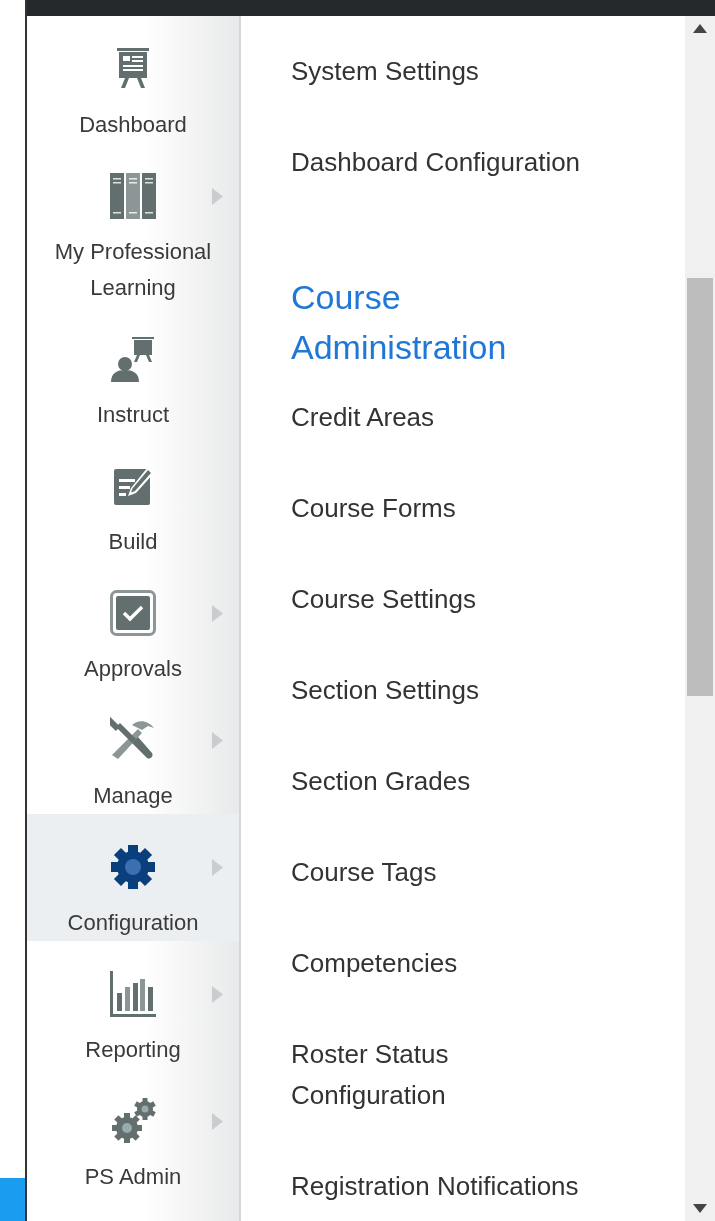  I want to click on bar-chart-icon, so click(133, 994).